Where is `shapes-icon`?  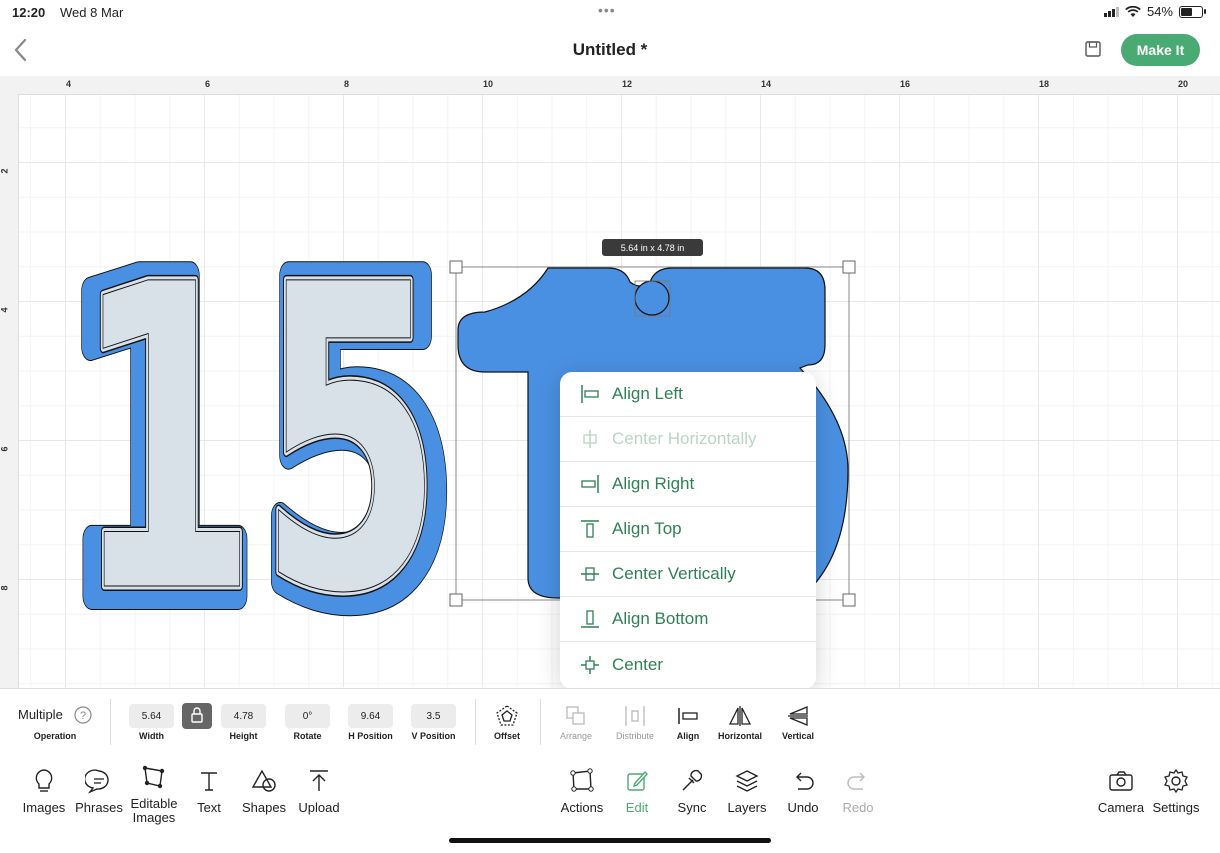 shapes-icon is located at coordinates (263, 780).